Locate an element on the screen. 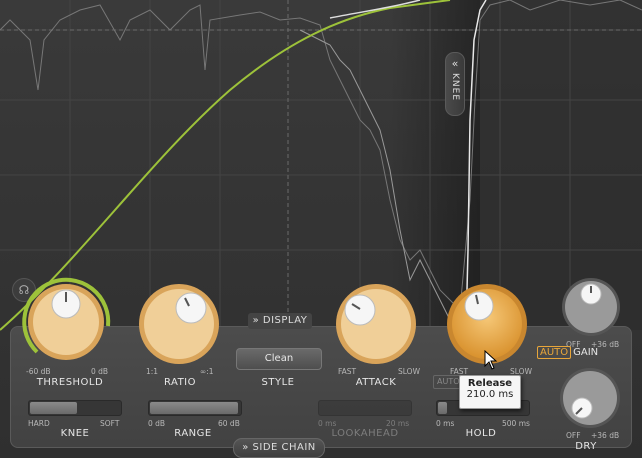 The image size is (642, 458). knee-display-toggle: « KNEE is located at coordinates (455, 84).